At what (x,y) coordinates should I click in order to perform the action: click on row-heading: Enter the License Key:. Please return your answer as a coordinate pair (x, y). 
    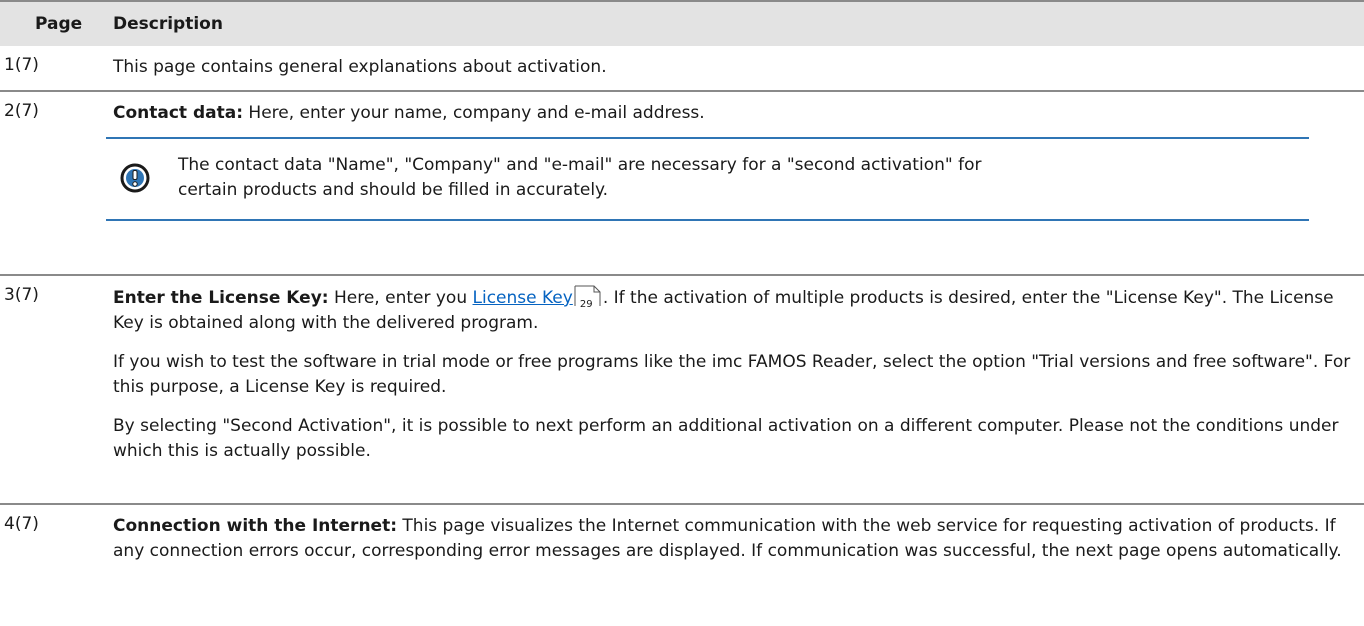
    Looking at the image, I should click on (221, 298).